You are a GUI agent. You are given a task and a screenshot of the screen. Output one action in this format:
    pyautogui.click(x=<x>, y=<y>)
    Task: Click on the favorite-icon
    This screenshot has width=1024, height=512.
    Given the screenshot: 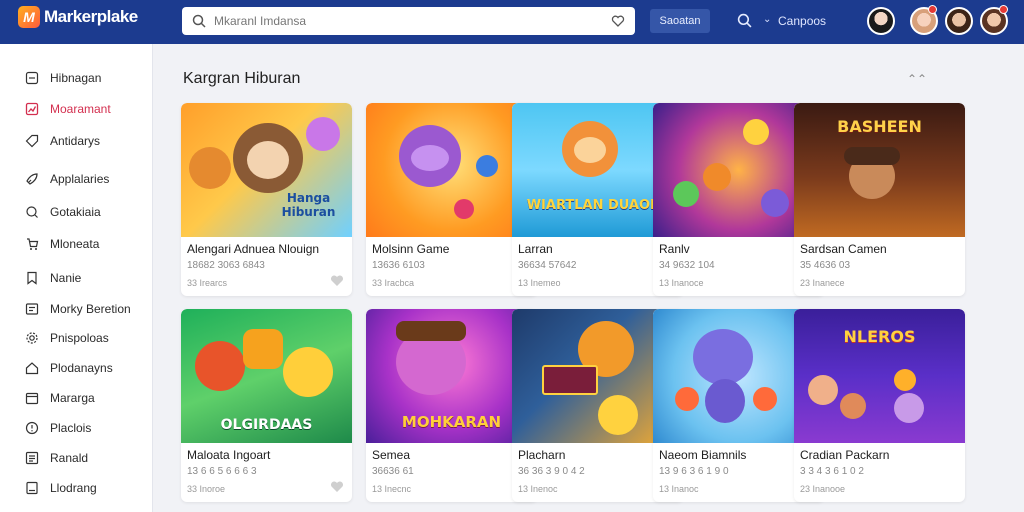 What is the action you would take?
    pyautogui.click(x=618, y=21)
    